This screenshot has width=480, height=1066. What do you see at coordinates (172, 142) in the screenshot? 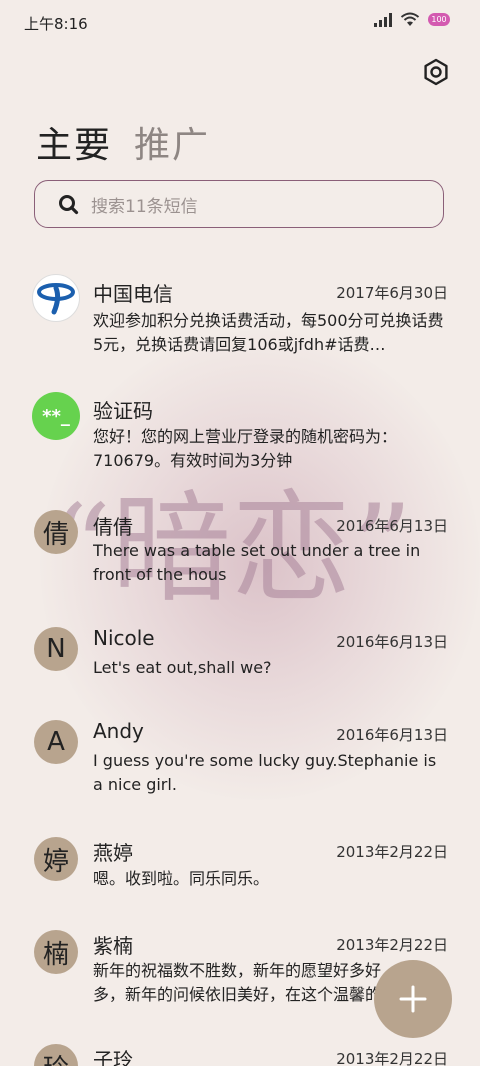
I see `tab-promo: 推广` at bounding box center [172, 142].